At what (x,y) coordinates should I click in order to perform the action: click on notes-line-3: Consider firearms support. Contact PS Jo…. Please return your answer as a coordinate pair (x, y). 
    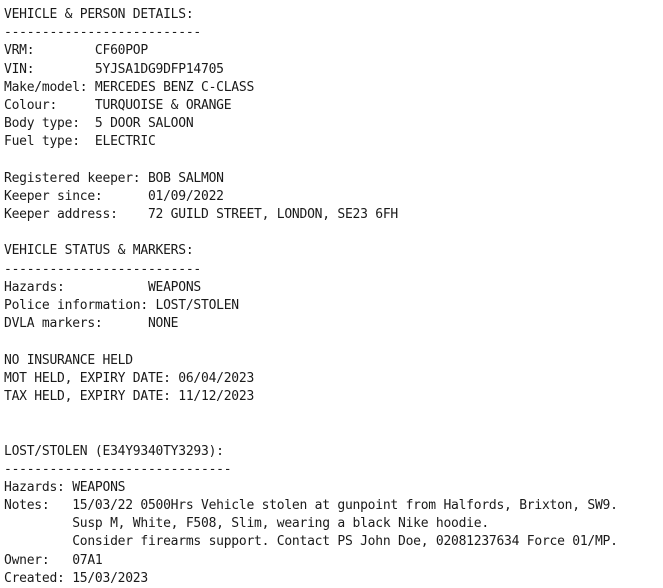
    Looking at the image, I should click on (311, 542).